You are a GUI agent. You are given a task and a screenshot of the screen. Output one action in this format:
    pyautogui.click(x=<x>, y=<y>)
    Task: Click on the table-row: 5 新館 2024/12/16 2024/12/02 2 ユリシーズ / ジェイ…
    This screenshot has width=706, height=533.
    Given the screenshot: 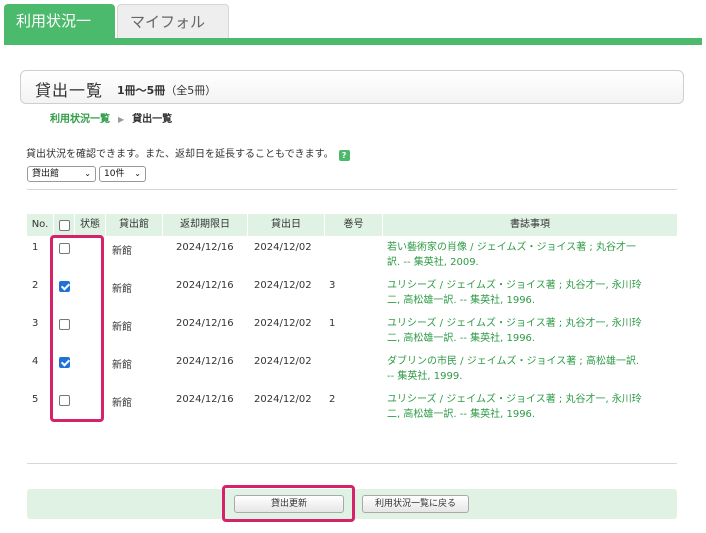 What is the action you would take?
    pyautogui.click(x=352, y=411)
    